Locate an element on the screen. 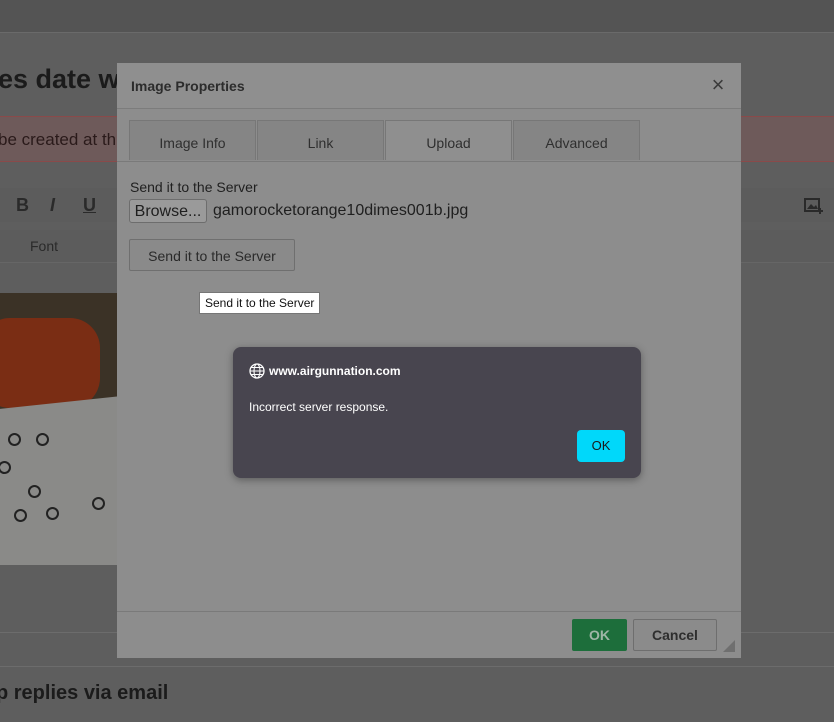 The width and height of the screenshot is (834, 722). font-dropdown: Font is located at coordinates (44, 246).